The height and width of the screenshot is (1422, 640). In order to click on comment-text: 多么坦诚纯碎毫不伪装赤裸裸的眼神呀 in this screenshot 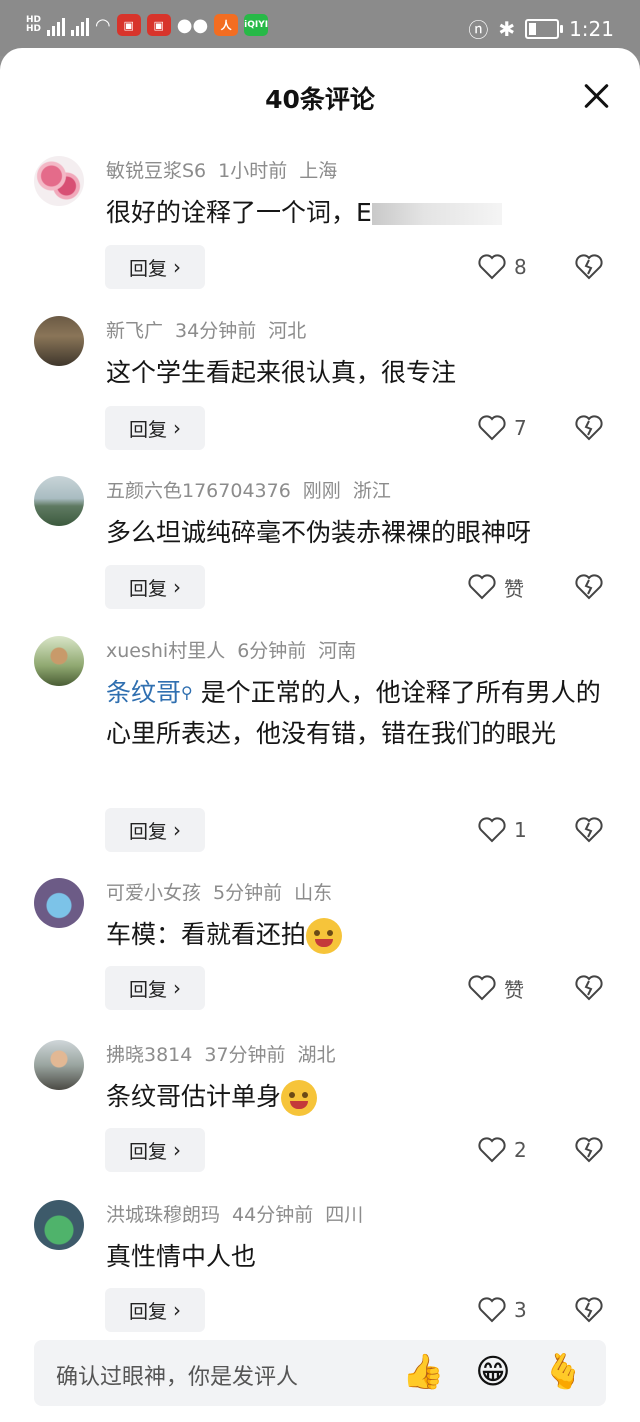, I will do `click(319, 532)`.